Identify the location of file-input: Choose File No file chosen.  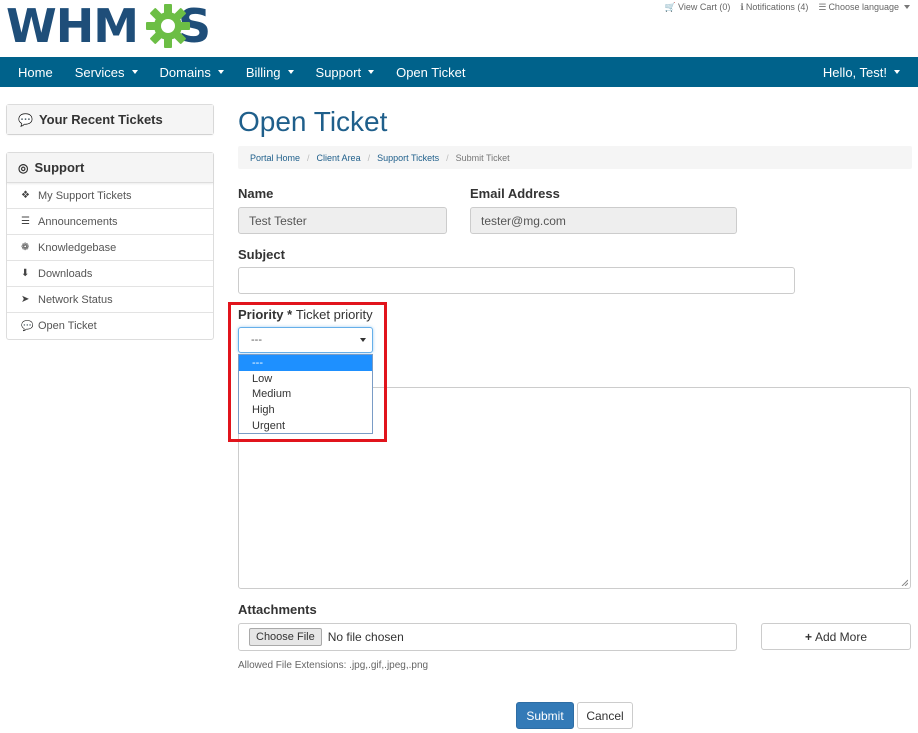
(487, 637).